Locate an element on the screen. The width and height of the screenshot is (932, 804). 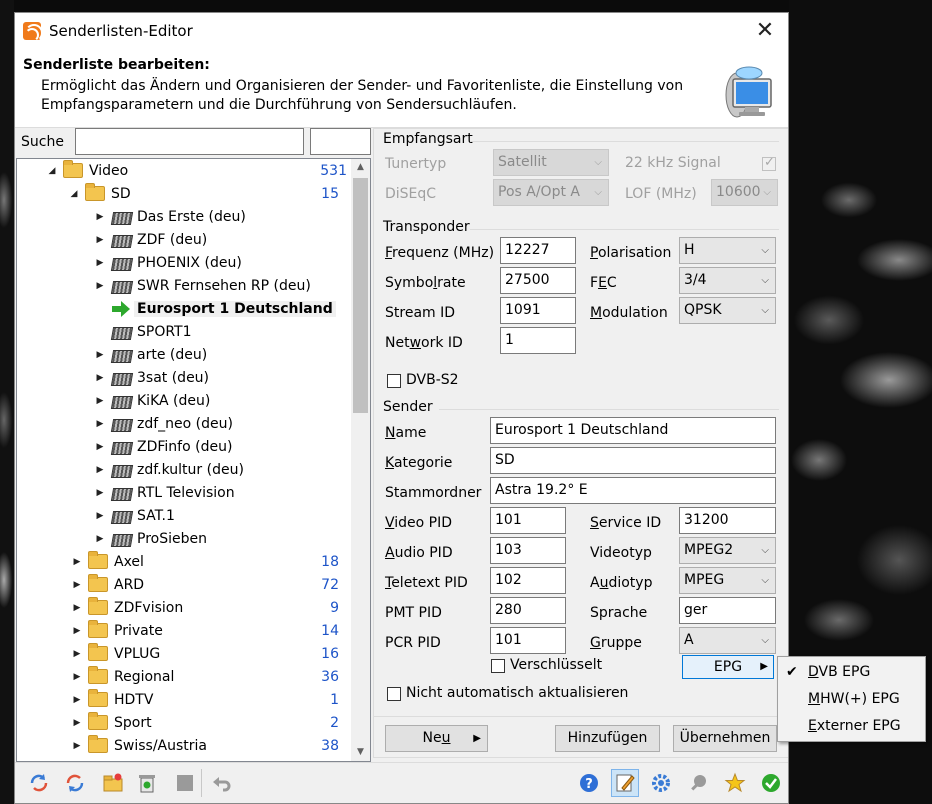
favorite-icon is located at coordinates (735, 783).